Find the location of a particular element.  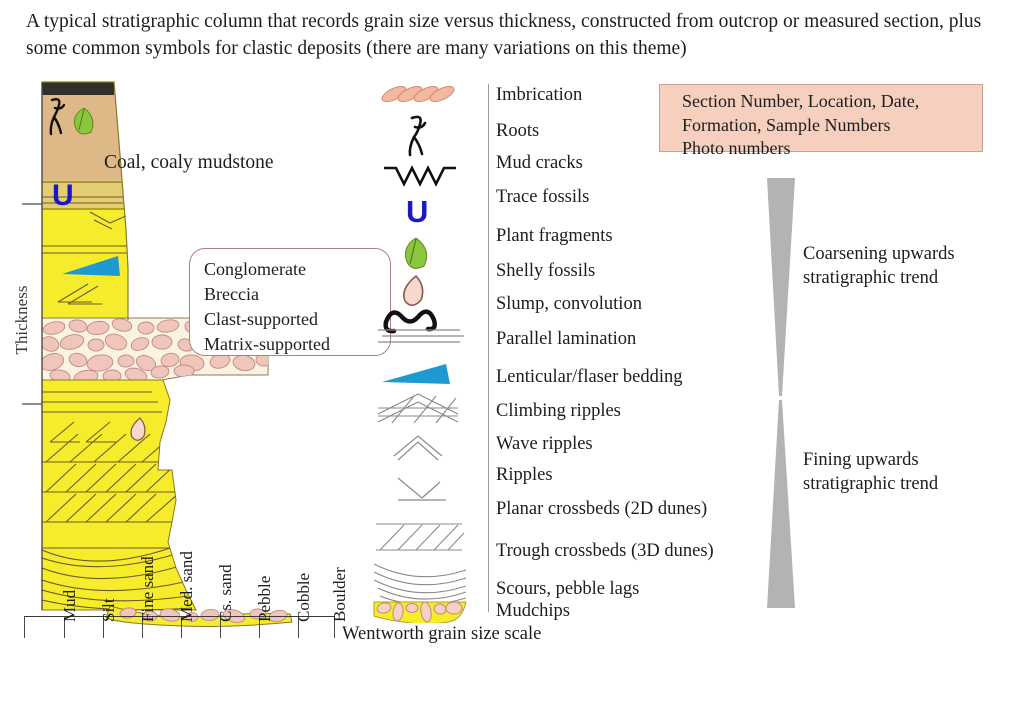

legend-label-planar-crossbeds: Planar crossbeds (2D dunes) is located at coordinates (602, 509).